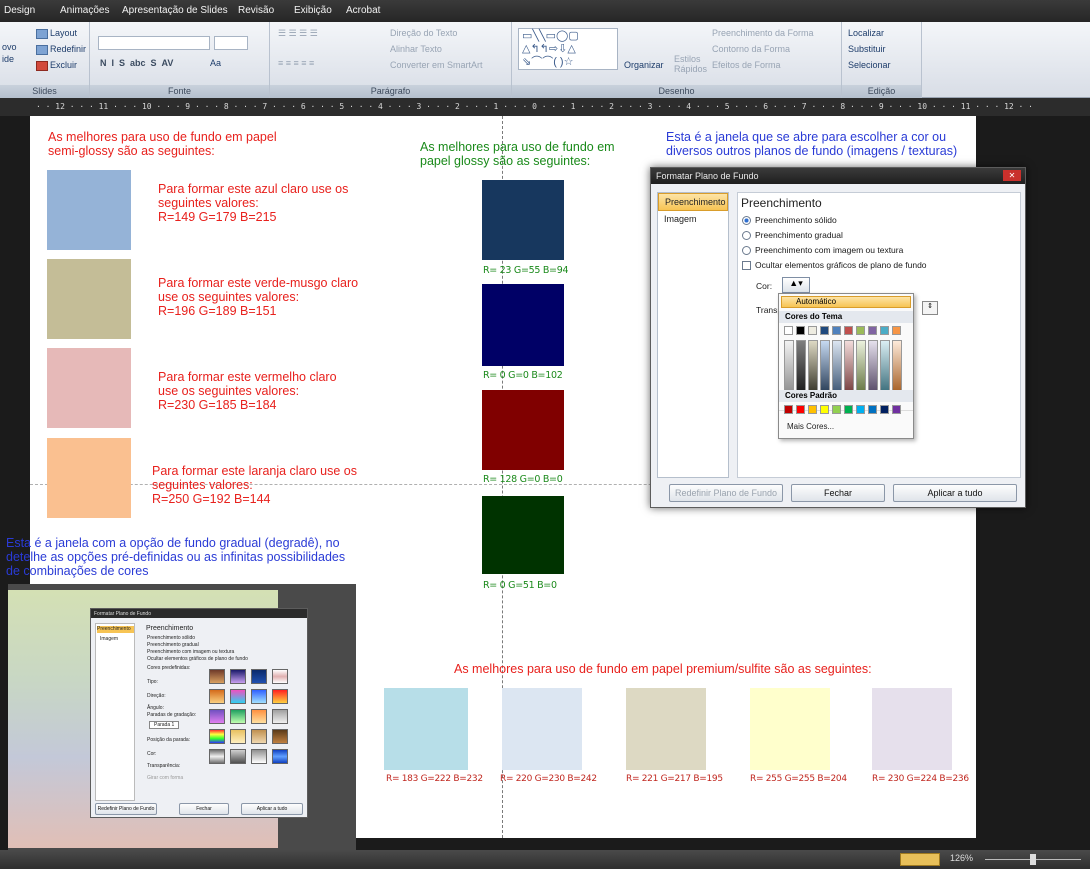 The image size is (1090, 869). What do you see at coordinates (1033, 859) in the screenshot?
I see `zoom-slider-thumb` at bounding box center [1033, 859].